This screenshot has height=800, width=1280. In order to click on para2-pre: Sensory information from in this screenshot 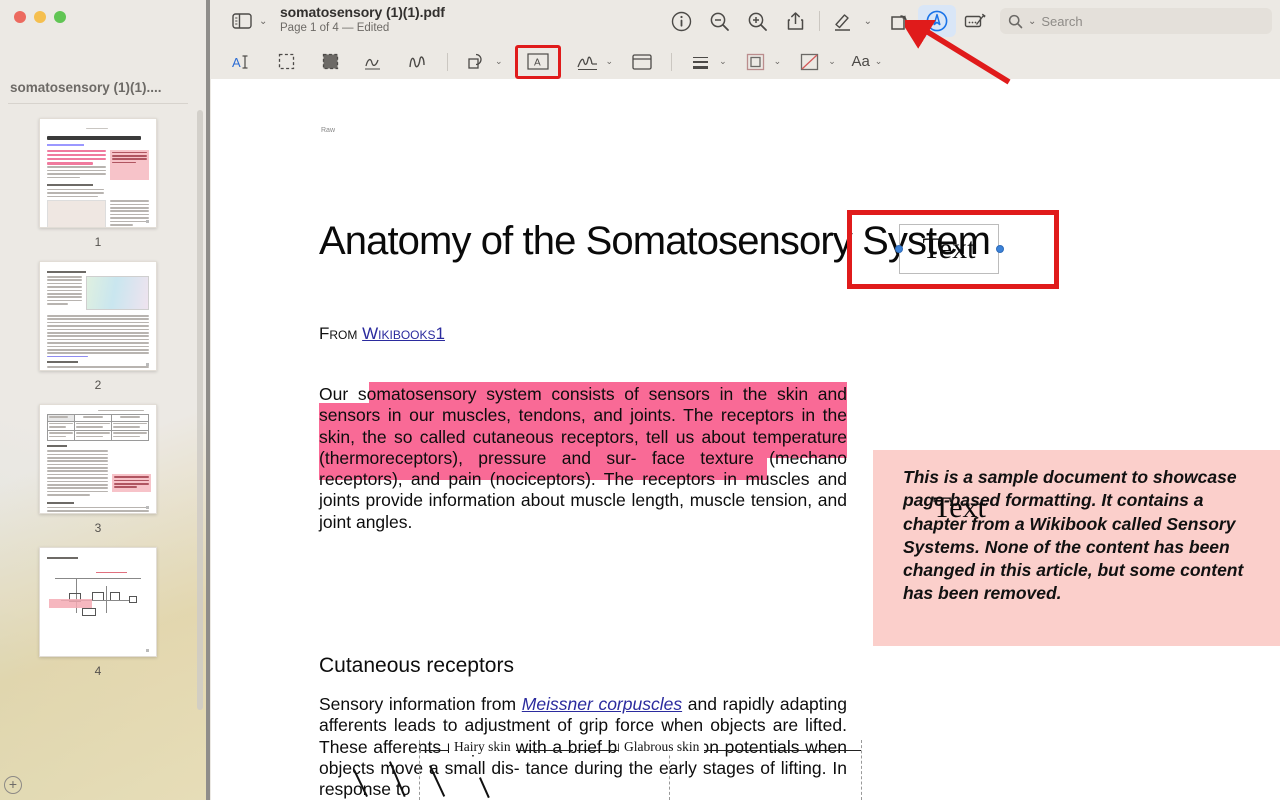, I will do `click(420, 704)`.